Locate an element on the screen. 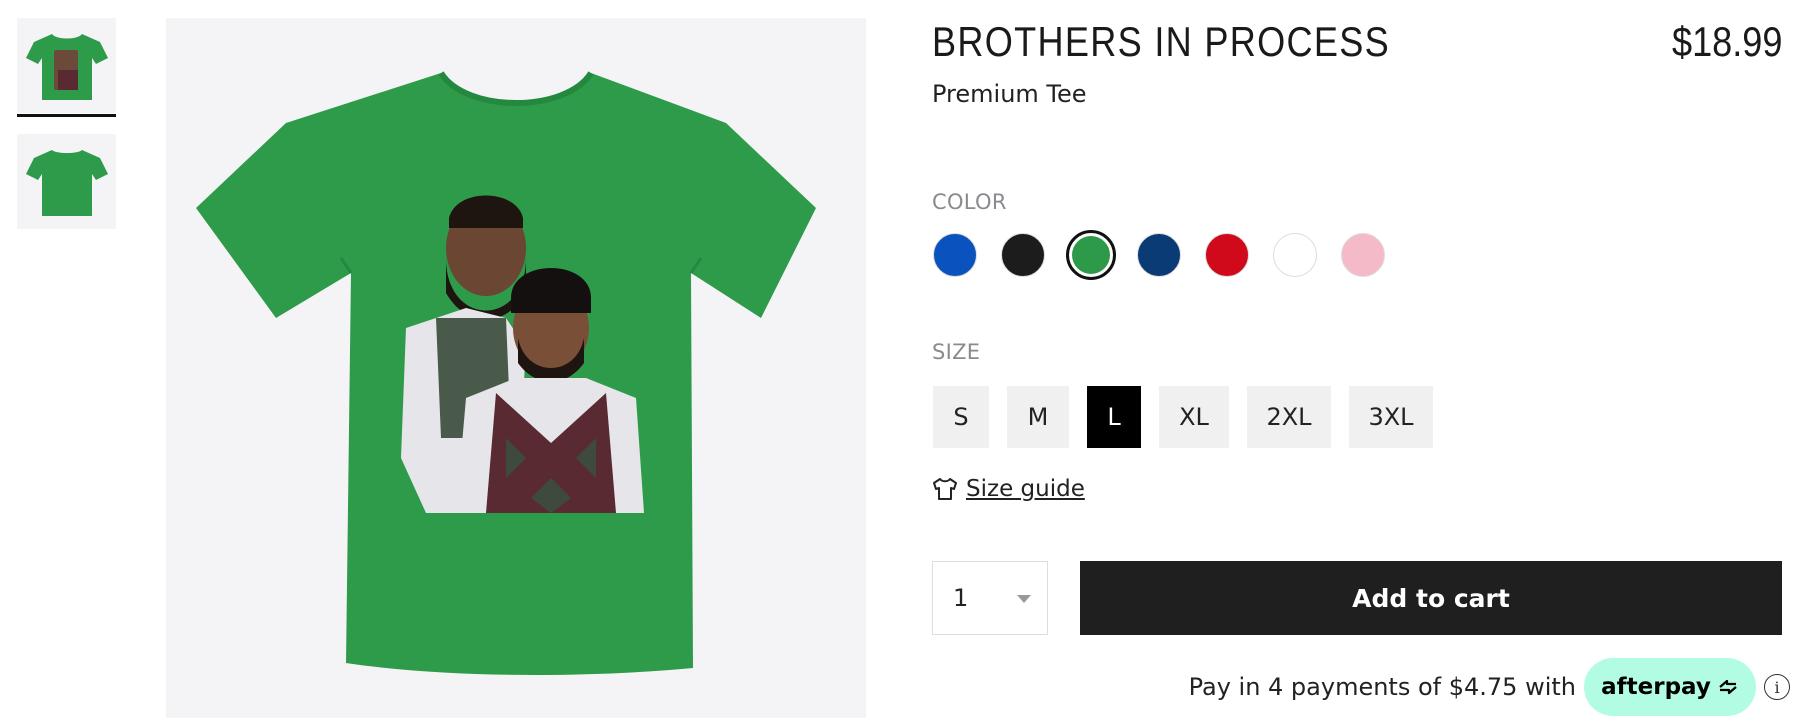 The height and width of the screenshot is (728, 1807). quantity-select: 1 is located at coordinates (990, 598).